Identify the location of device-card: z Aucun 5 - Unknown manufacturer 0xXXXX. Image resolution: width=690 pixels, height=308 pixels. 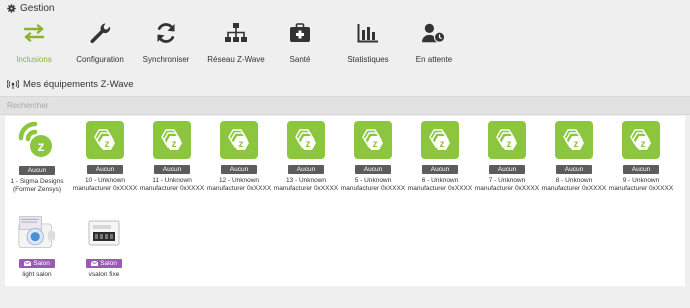
(373, 156).